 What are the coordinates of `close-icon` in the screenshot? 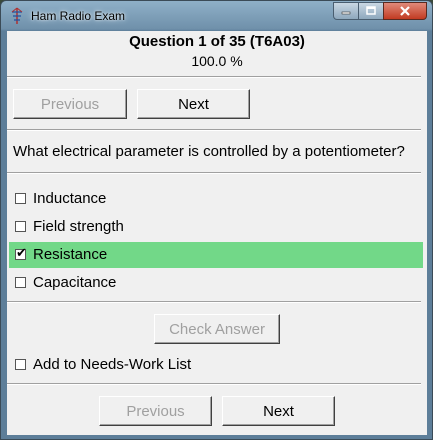 It's located at (405, 11).